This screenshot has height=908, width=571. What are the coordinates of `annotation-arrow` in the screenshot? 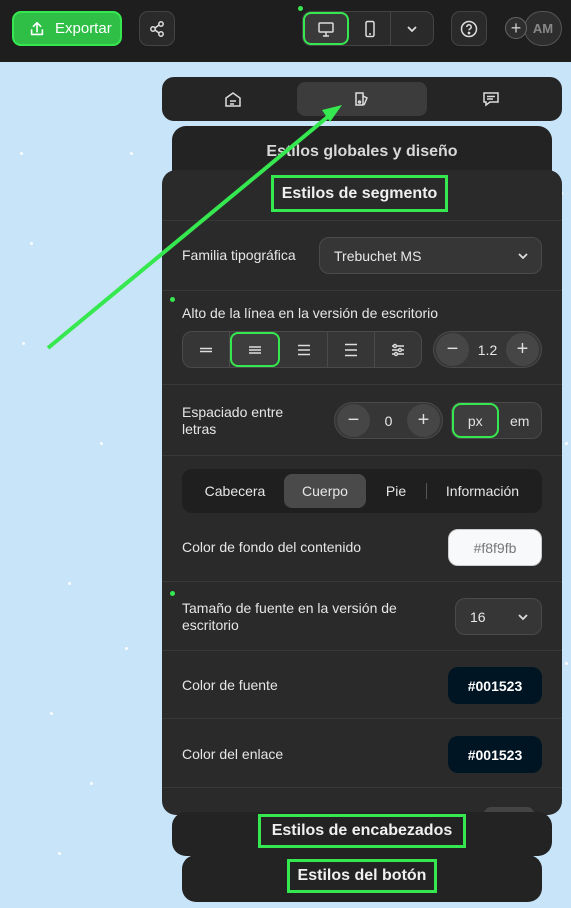 It's located at (194, 227).